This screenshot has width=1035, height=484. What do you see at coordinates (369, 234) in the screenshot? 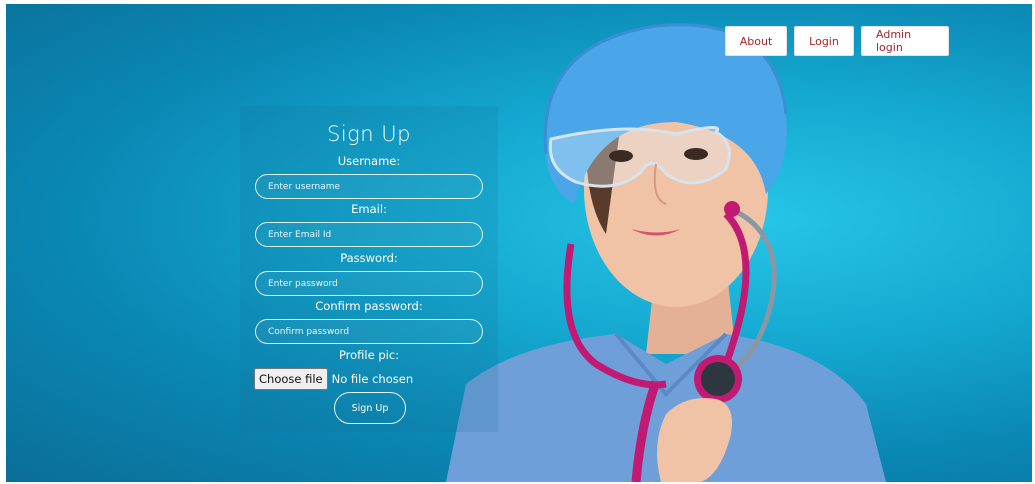
I see `email-field: Enter Email Id` at bounding box center [369, 234].